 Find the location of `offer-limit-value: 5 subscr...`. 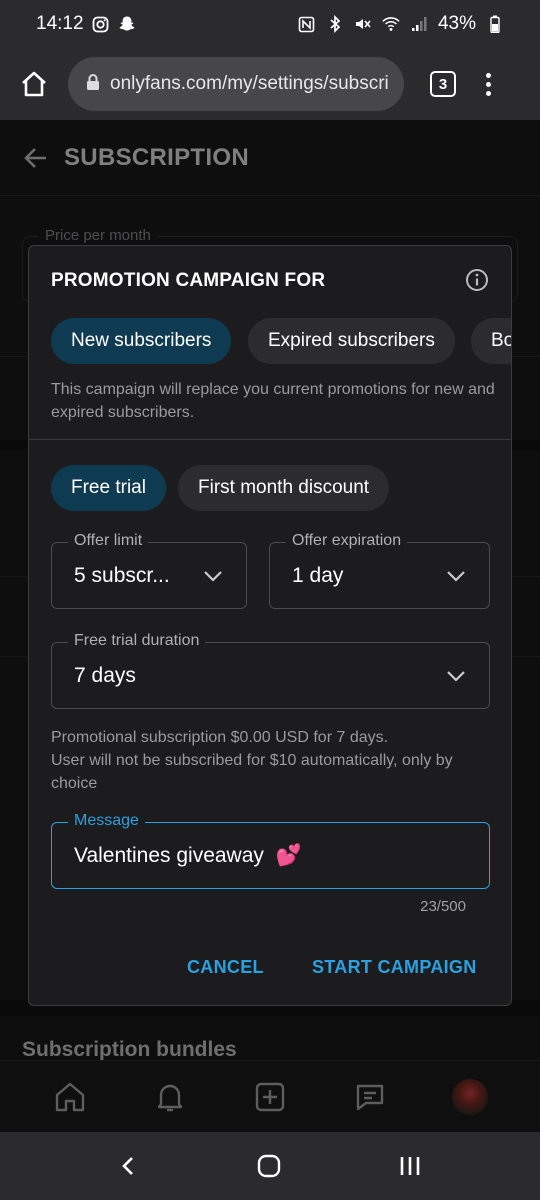

offer-limit-value: 5 subscr... is located at coordinates (122, 575).